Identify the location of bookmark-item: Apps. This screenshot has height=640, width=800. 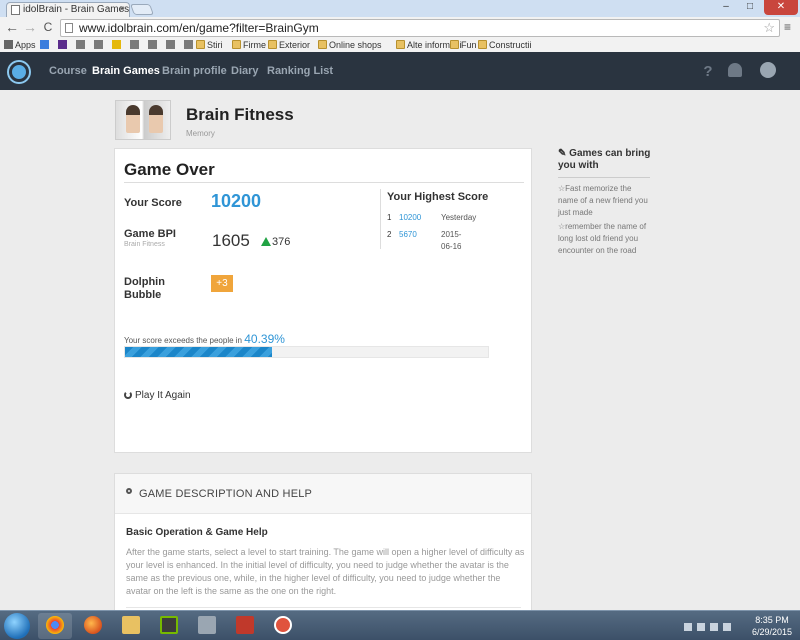
(20, 45).